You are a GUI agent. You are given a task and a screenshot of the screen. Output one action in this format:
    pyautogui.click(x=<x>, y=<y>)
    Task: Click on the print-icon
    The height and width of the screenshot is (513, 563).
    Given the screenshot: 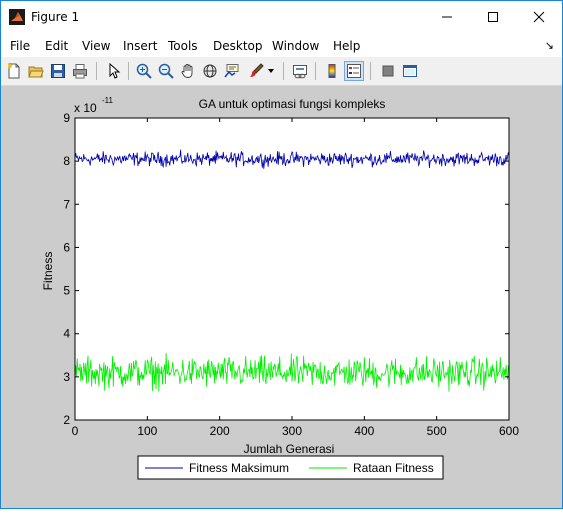 What is the action you would take?
    pyautogui.click(x=80, y=71)
    